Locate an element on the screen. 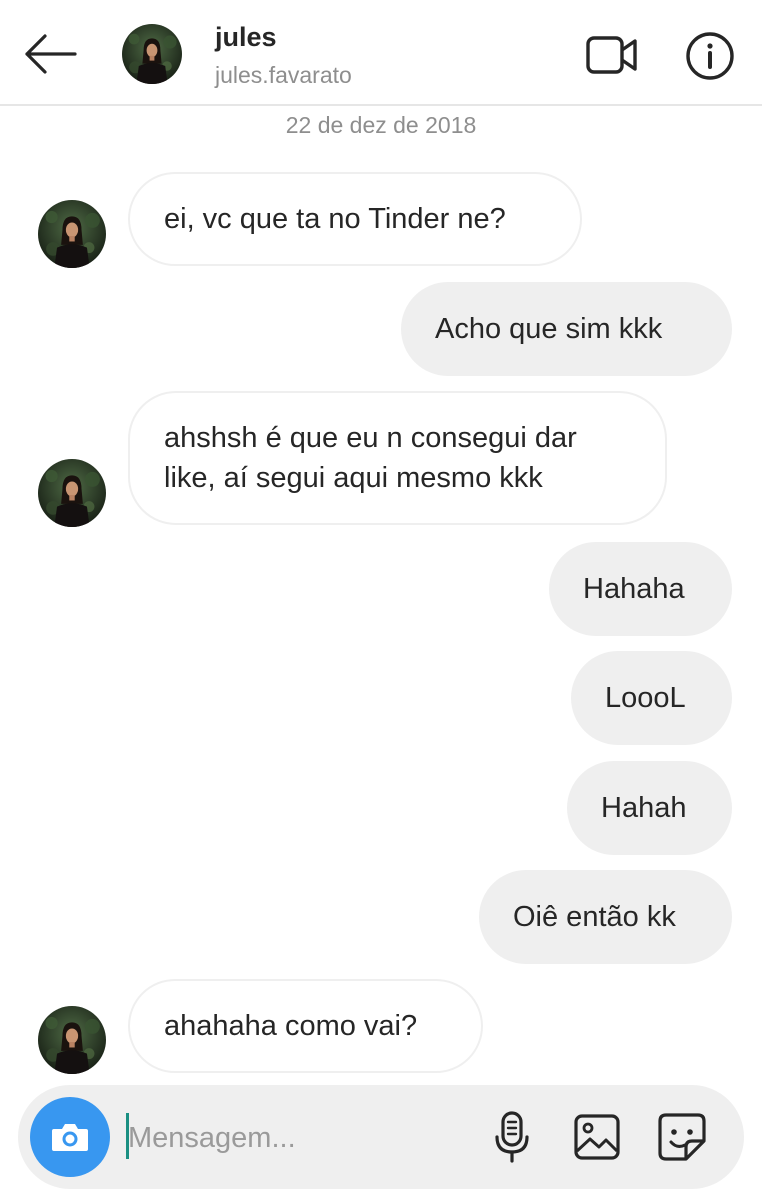 The height and width of the screenshot is (1200, 762). message-composer is located at coordinates (381, 1137).